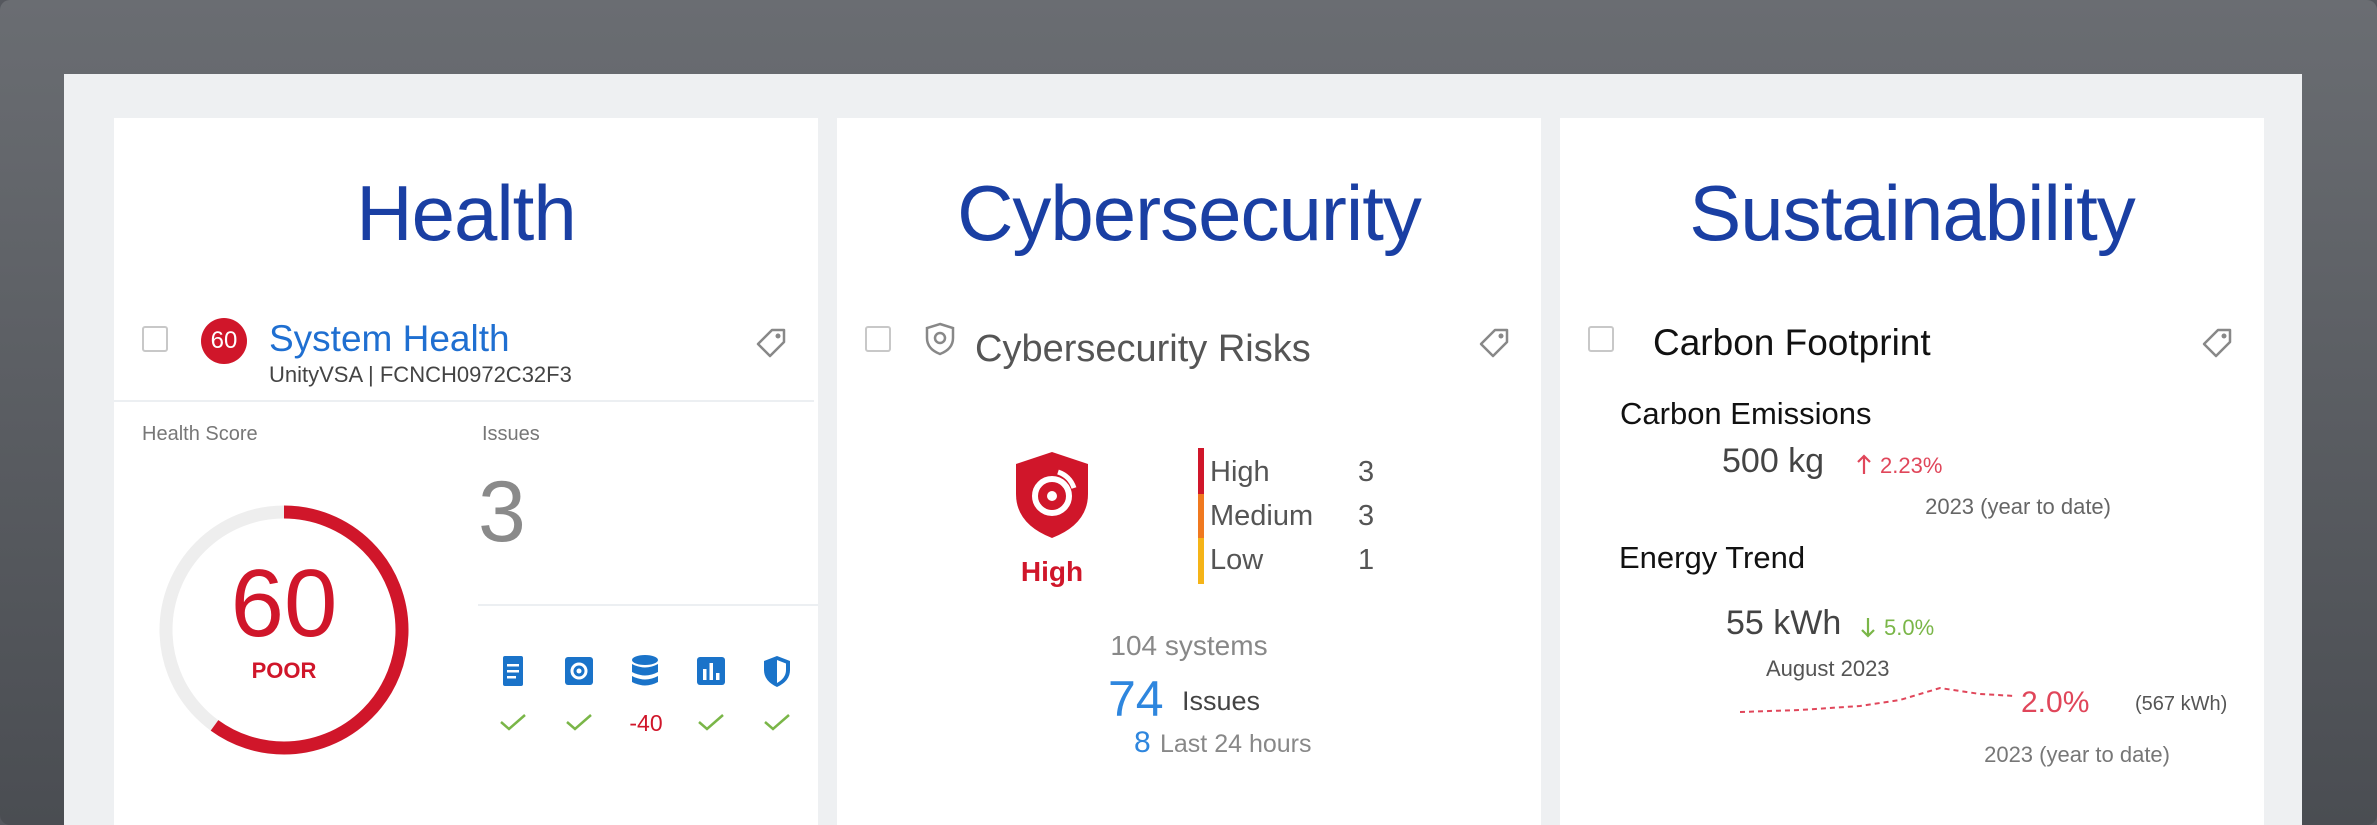 This screenshot has height=825, width=2377. Describe the element at coordinates (1878, 699) in the screenshot. I see `energy-trend-sparkline` at that location.